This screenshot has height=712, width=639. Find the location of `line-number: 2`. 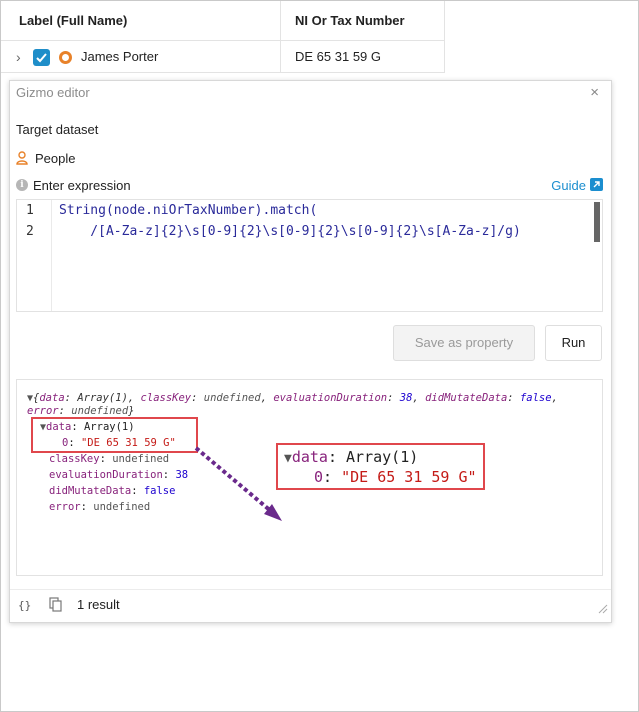

line-number: 2 is located at coordinates (30, 231).